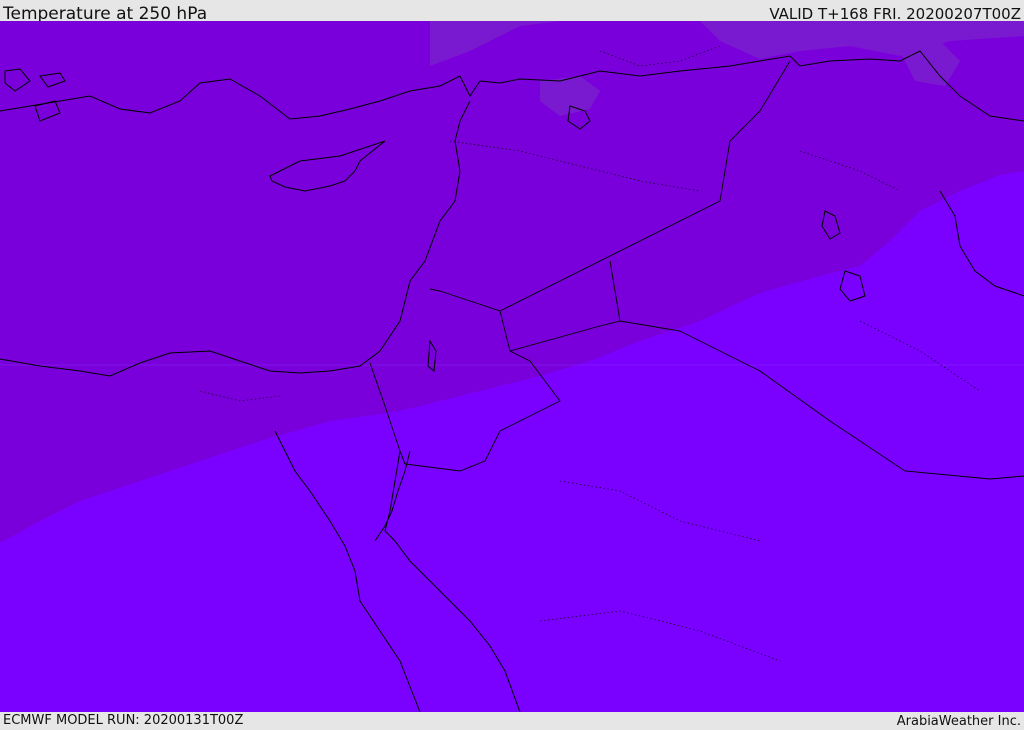 Image resolution: width=1024 pixels, height=730 pixels. What do you see at coordinates (958, 721) in the screenshot?
I see `credit-label: ArabiaWeather Inc.` at bounding box center [958, 721].